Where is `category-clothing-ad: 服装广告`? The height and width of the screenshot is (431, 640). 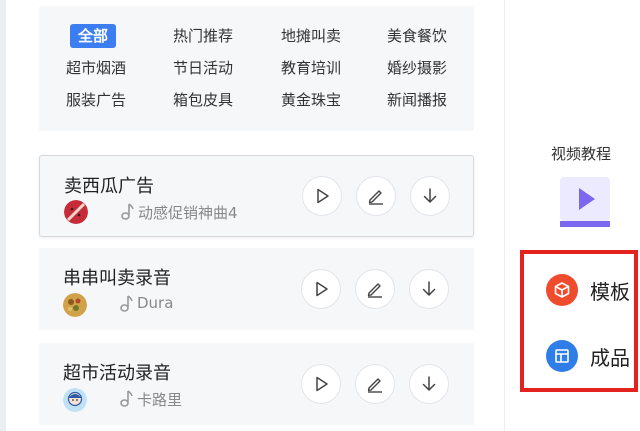
category-clothing-ad: 服装广告 is located at coordinates (96, 100).